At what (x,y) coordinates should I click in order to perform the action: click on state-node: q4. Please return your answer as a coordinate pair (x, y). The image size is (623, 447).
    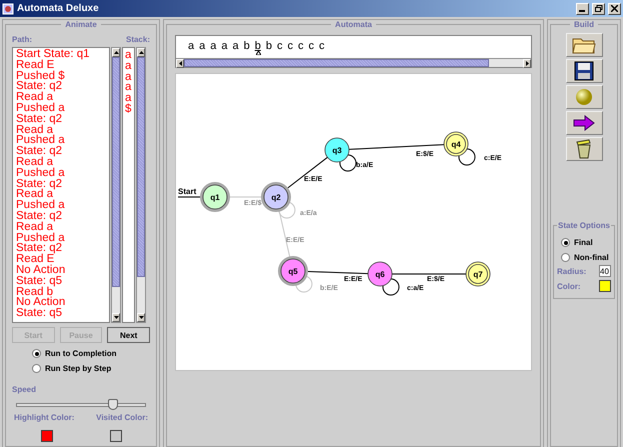
    Looking at the image, I should click on (456, 144).